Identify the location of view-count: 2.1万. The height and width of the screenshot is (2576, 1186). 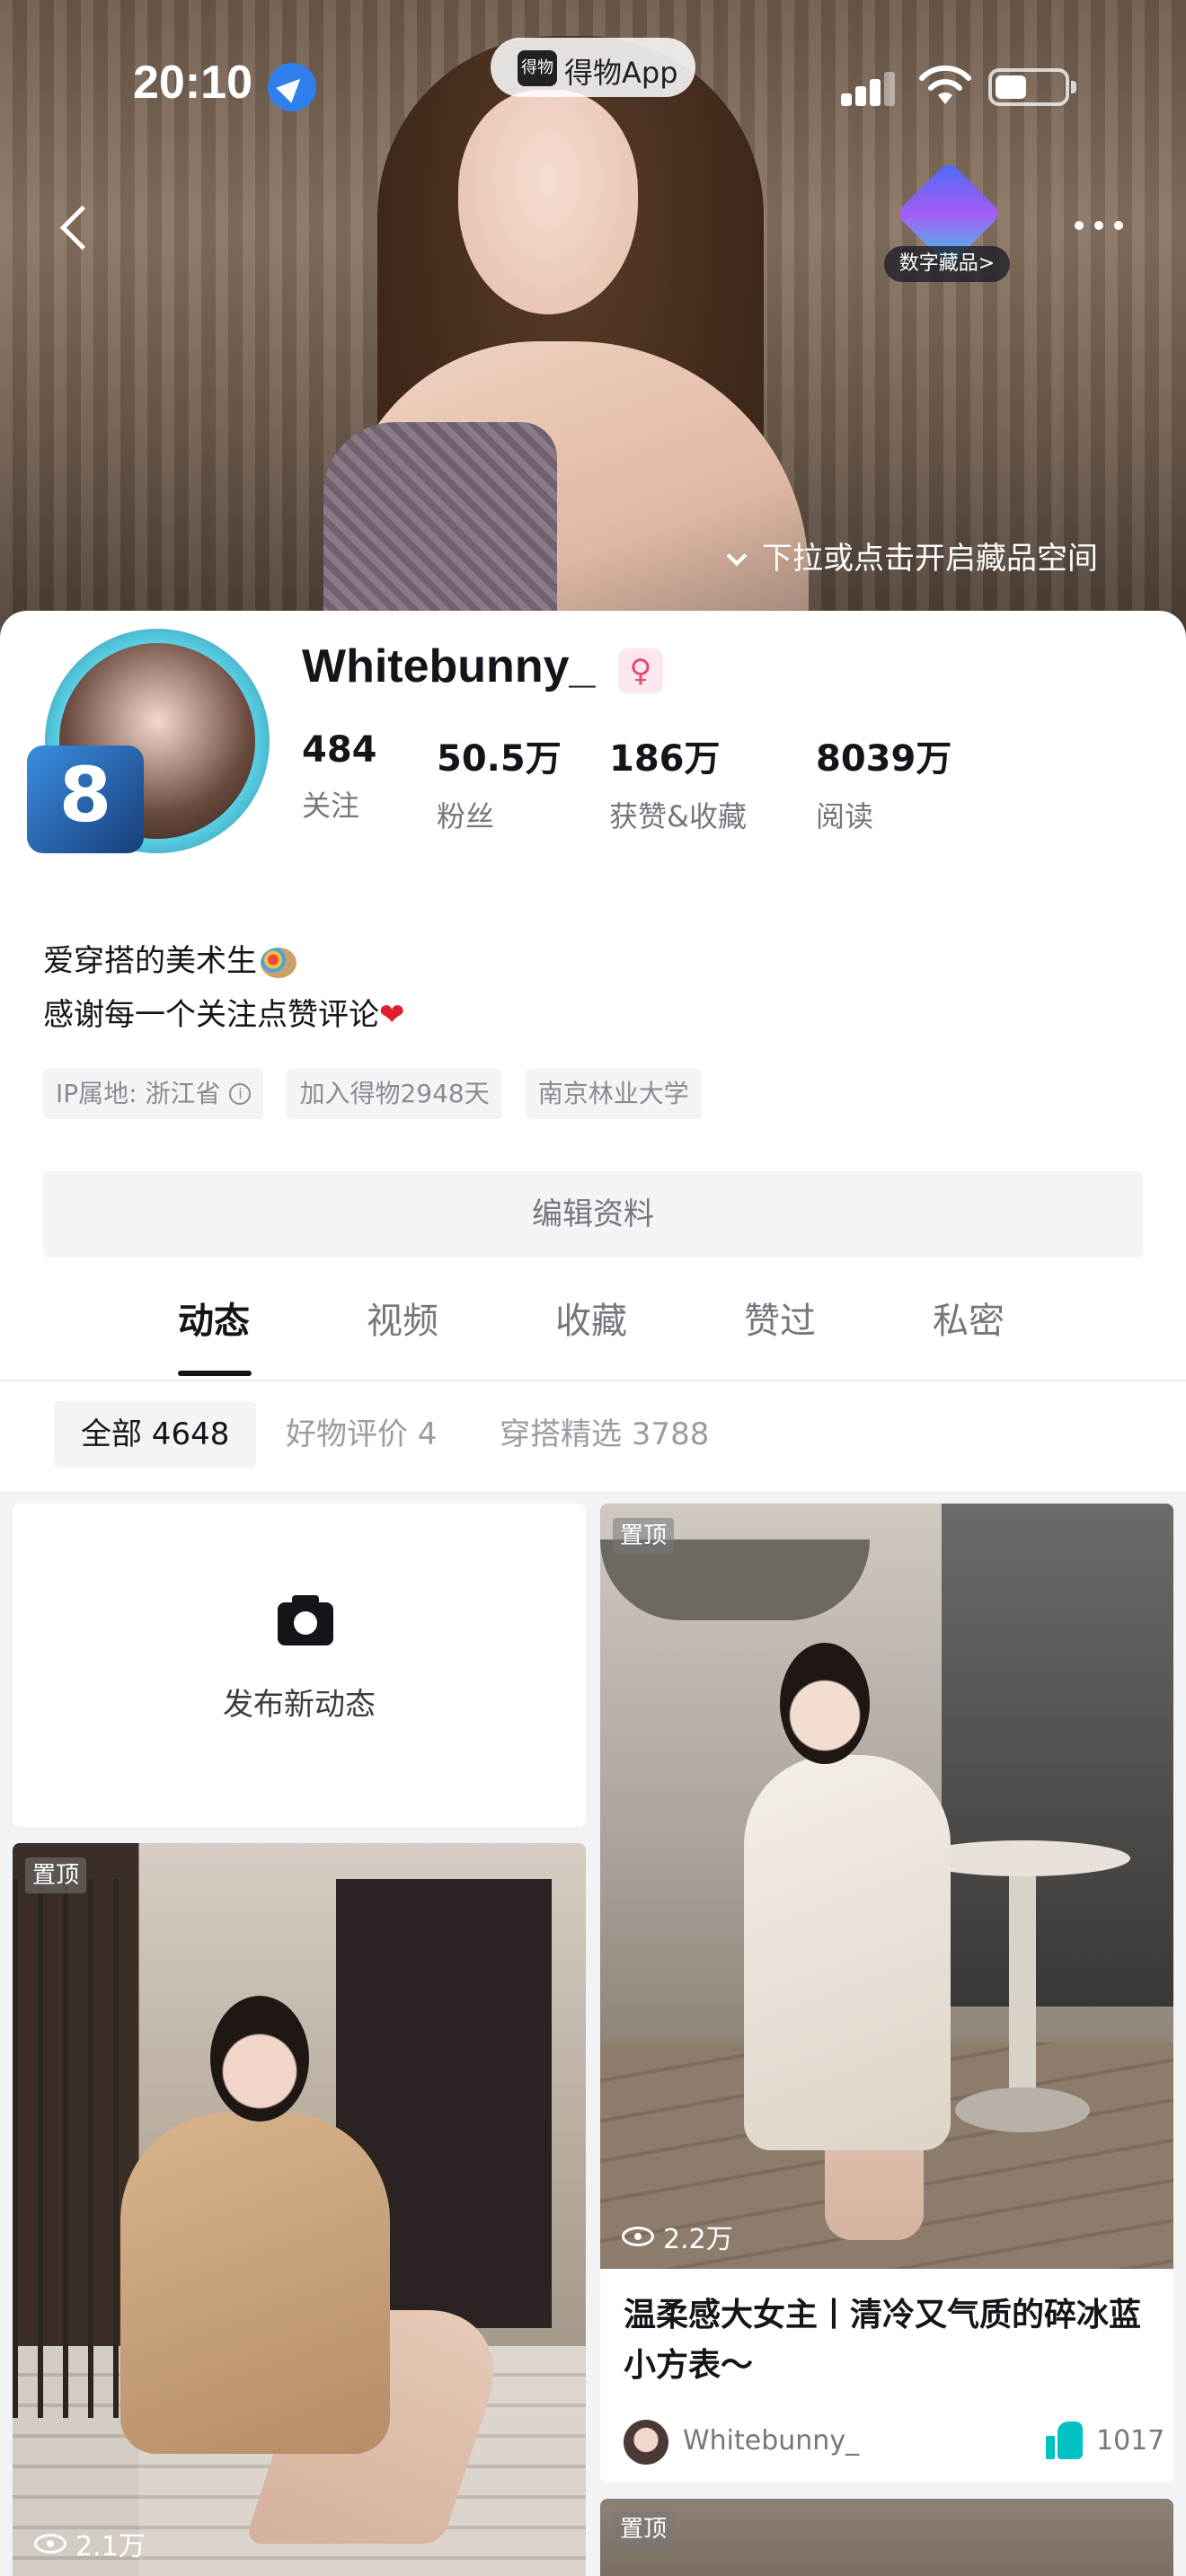
(90, 2543).